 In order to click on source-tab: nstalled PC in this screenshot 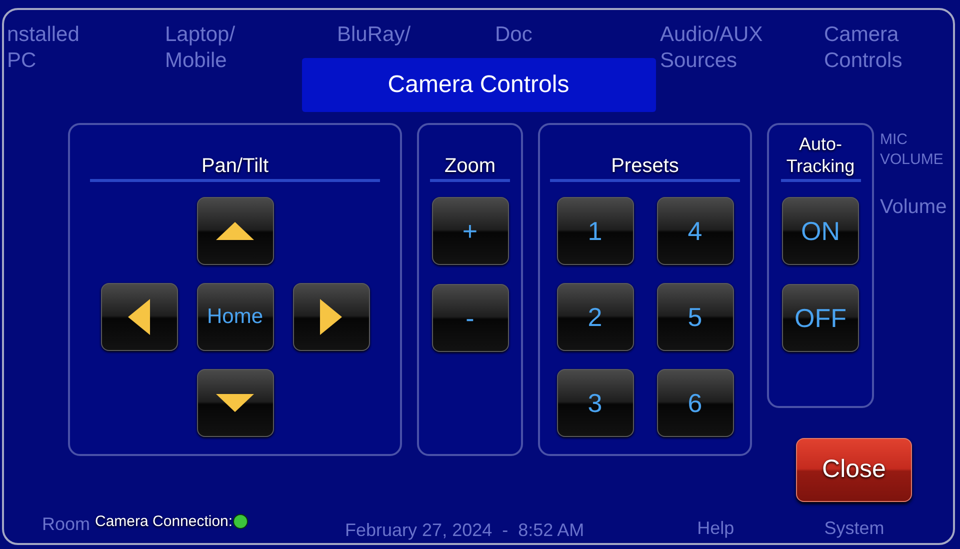, I will do `click(43, 48)`.